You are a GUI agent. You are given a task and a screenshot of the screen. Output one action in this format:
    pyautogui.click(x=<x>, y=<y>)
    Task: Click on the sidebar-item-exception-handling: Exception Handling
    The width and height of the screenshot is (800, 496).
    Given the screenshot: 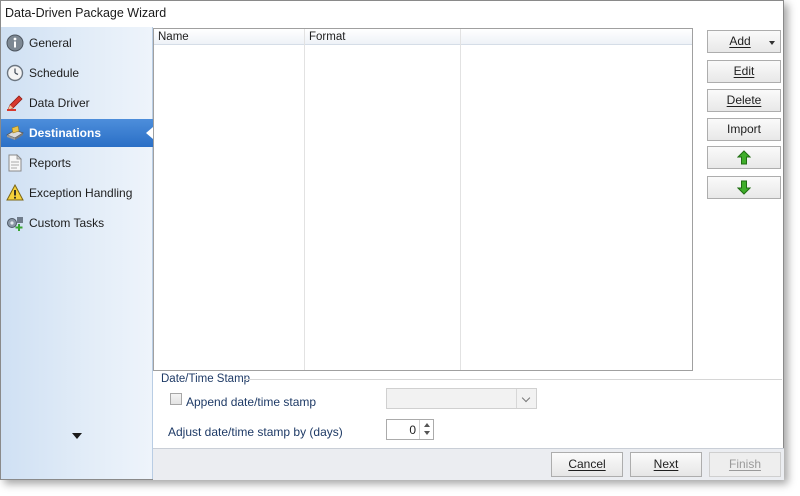 What is the action you would take?
    pyautogui.click(x=77, y=193)
    